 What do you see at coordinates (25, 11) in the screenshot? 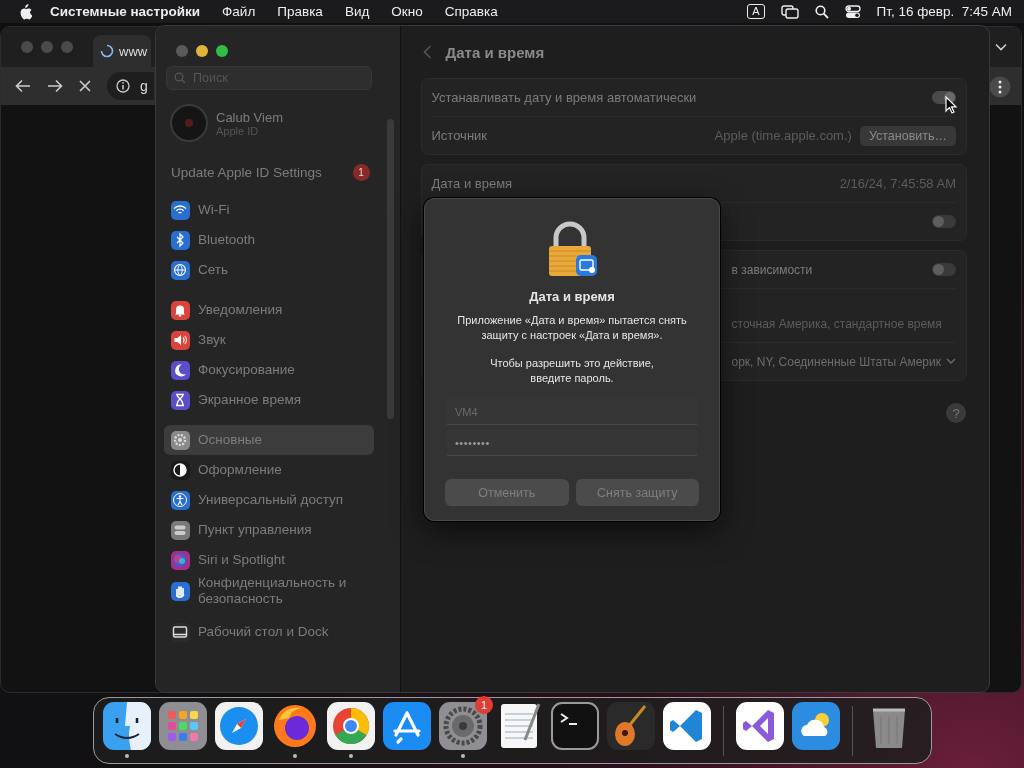
I see `apple-logo-icon` at bounding box center [25, 11].